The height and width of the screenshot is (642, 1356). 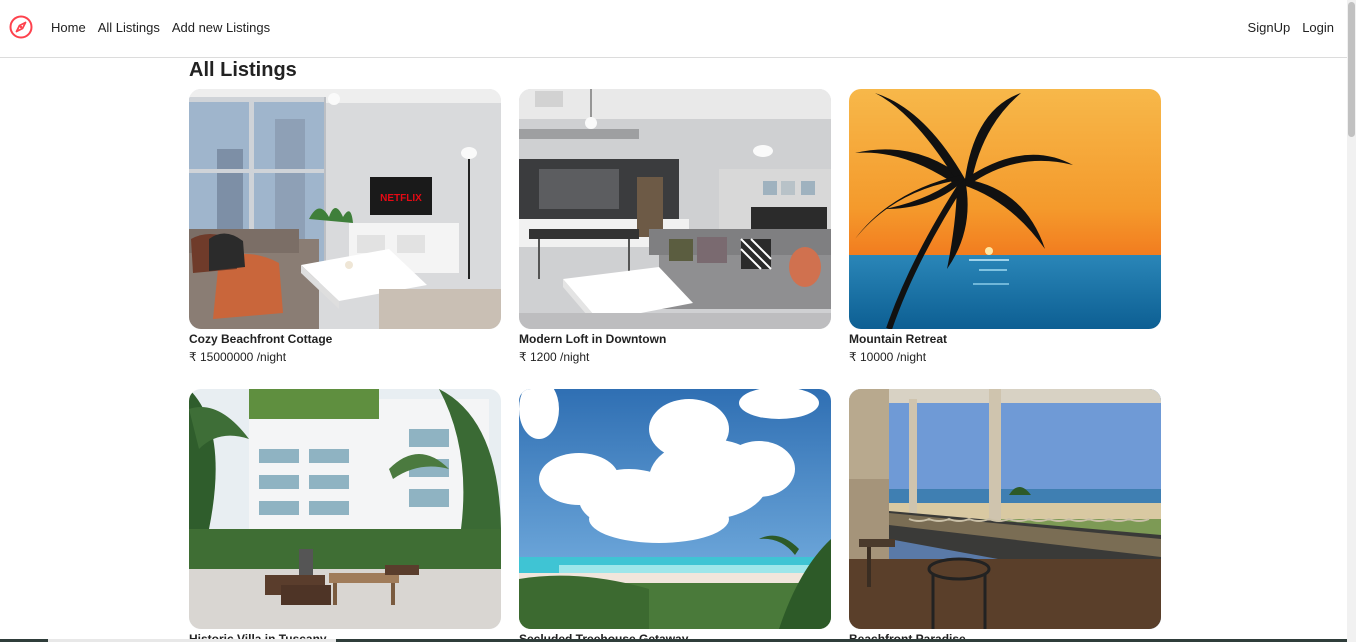 I want to click on listing-card: Mountain Retreat ₹ 10000 /night, so click(x=1005, y=226).